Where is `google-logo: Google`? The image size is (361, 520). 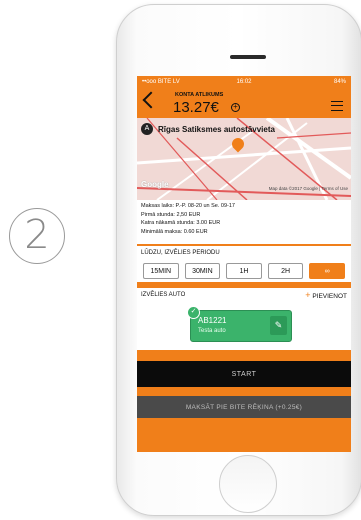
google-logo: Google is located at coordinates (155, 184).